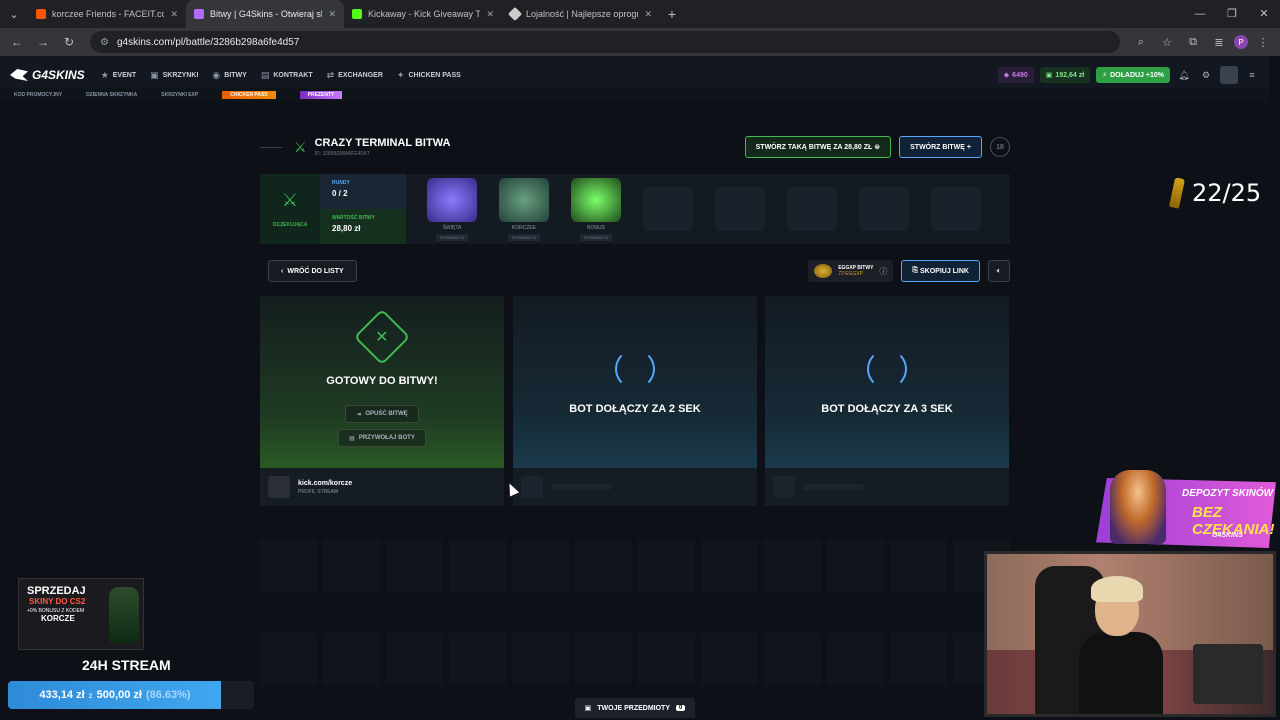  What do you see at coordinates (104, 42) in the screenshot?
I see `site-info-icon: ⚙` at bounding box center [104, 42].